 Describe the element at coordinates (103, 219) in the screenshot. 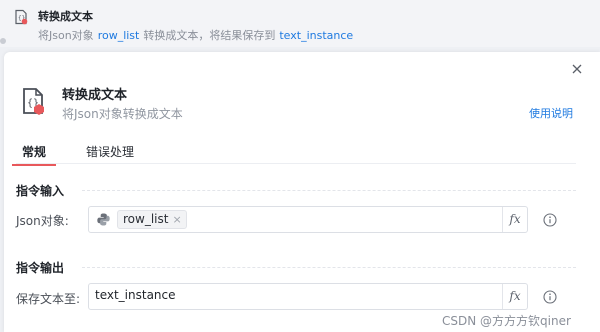

I see `python-icon` at that location.